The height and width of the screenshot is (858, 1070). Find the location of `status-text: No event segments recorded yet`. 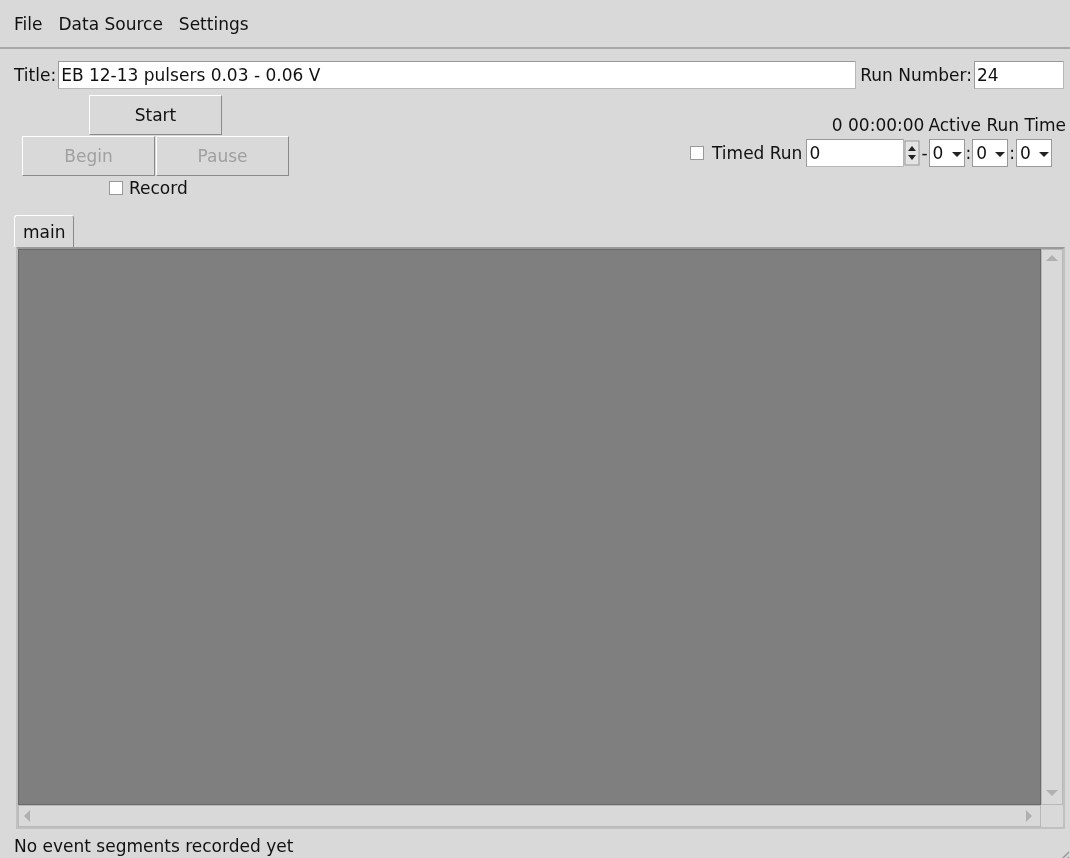

status-text: No event segments recorded yet is located at coordinates (154, 846).